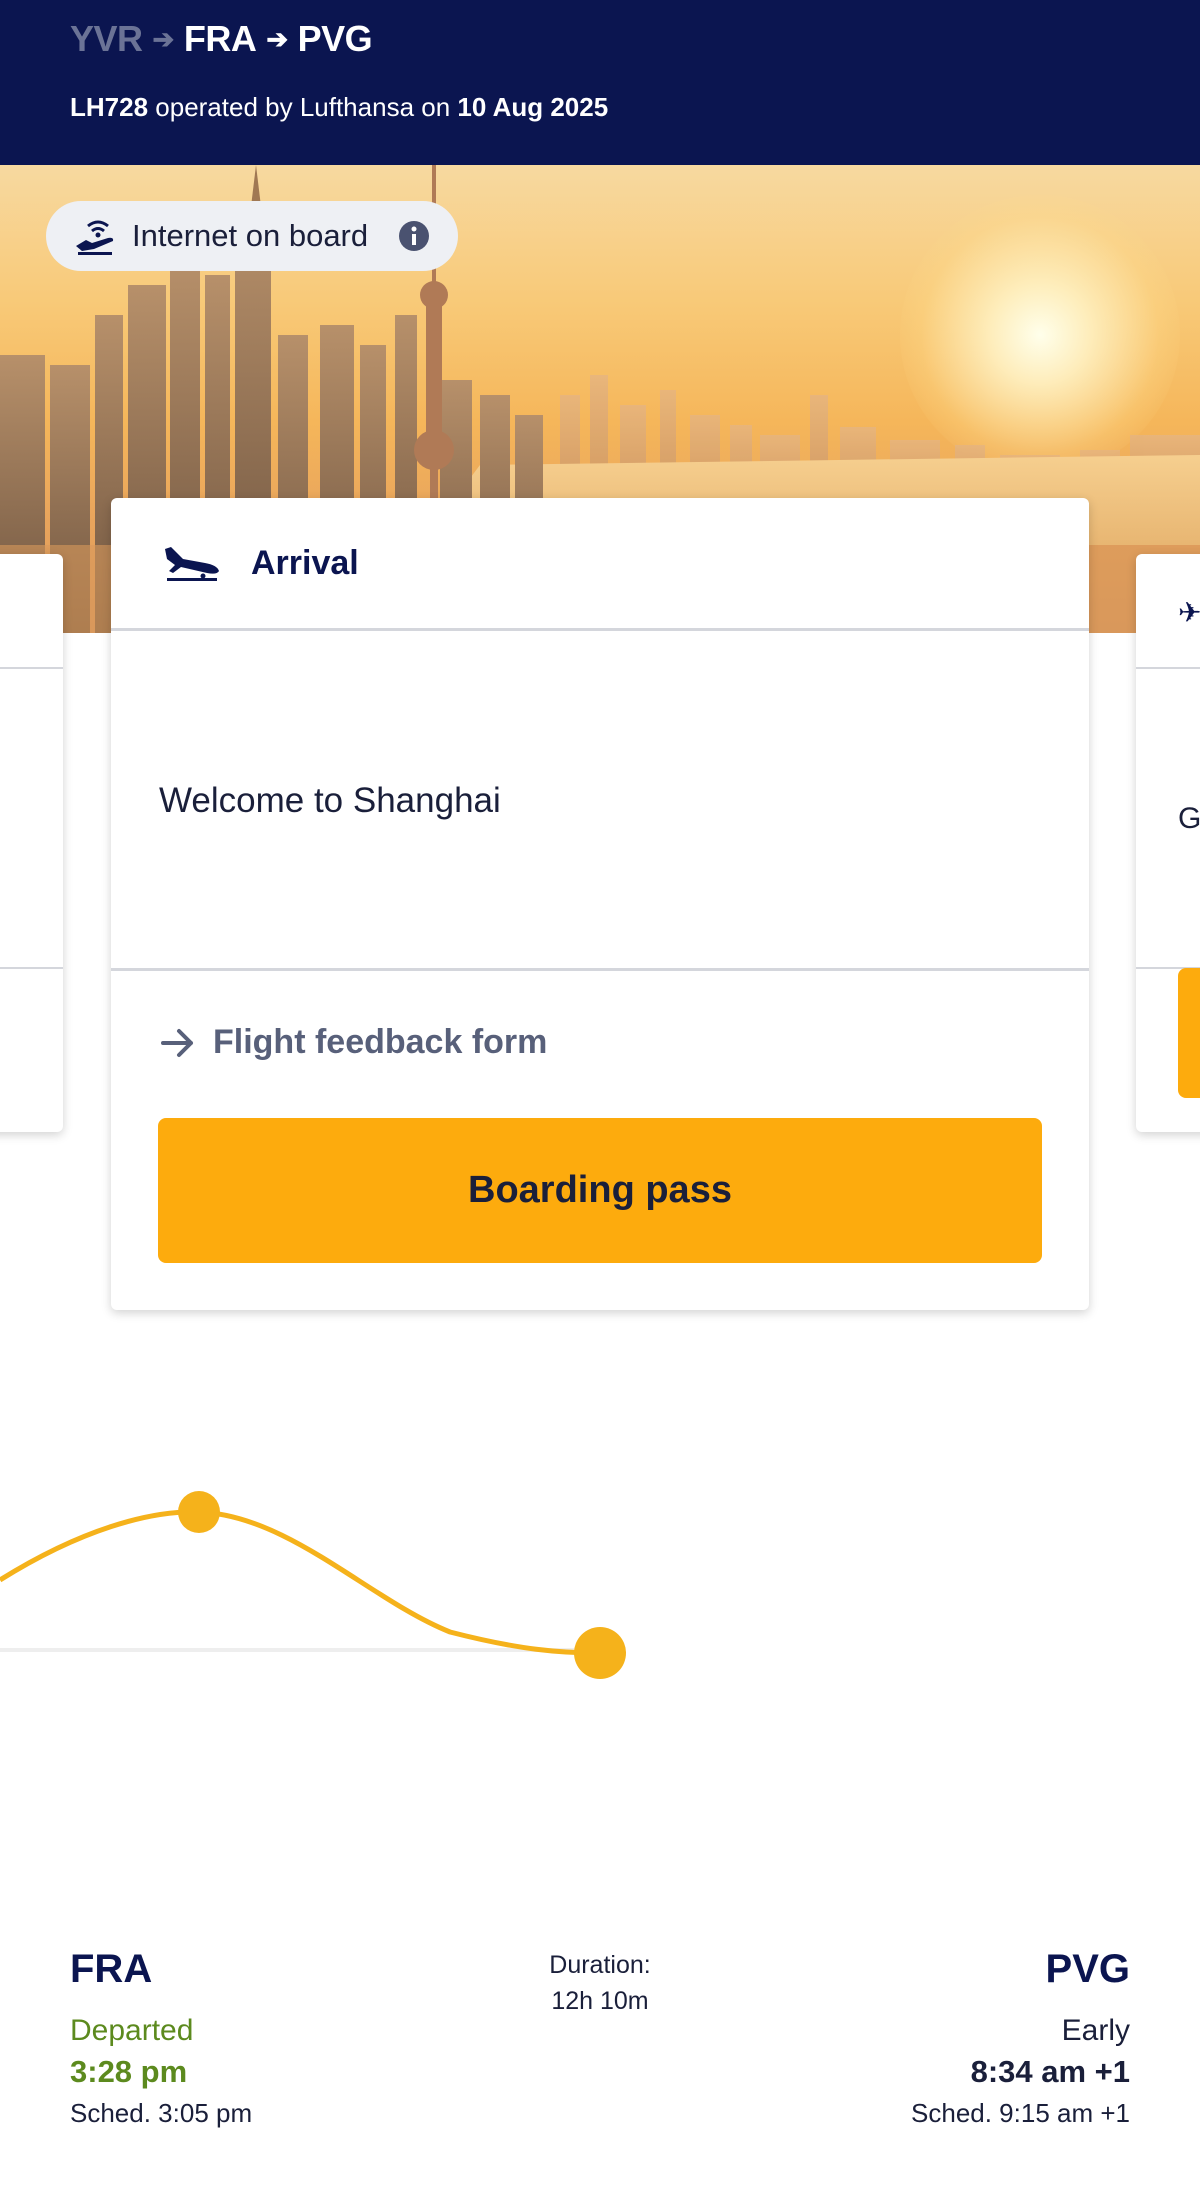 The width and height of the screenshot is (1200, 2201). What do you see at coordinates (1020, 2113) in the screenshot?
I see `destination-scheduled-time: Sched. 9:15 am +1` at bounding box center [1020, 2113].